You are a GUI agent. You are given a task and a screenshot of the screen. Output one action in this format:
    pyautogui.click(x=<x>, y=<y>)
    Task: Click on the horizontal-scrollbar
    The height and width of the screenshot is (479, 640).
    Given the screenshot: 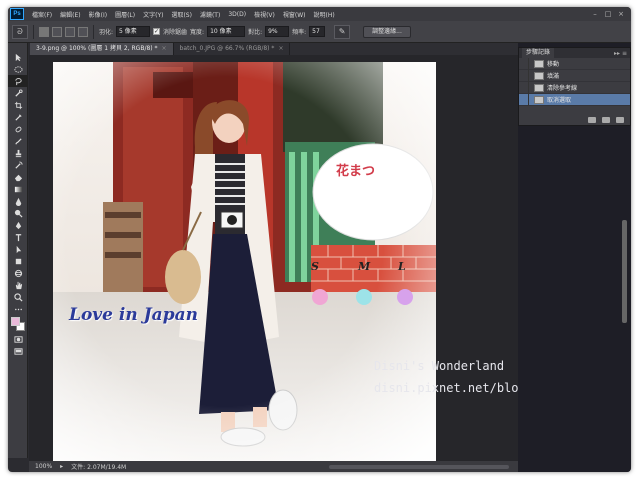 What is the action you would take?
    pyautogui.click(x=419, y=467)
    